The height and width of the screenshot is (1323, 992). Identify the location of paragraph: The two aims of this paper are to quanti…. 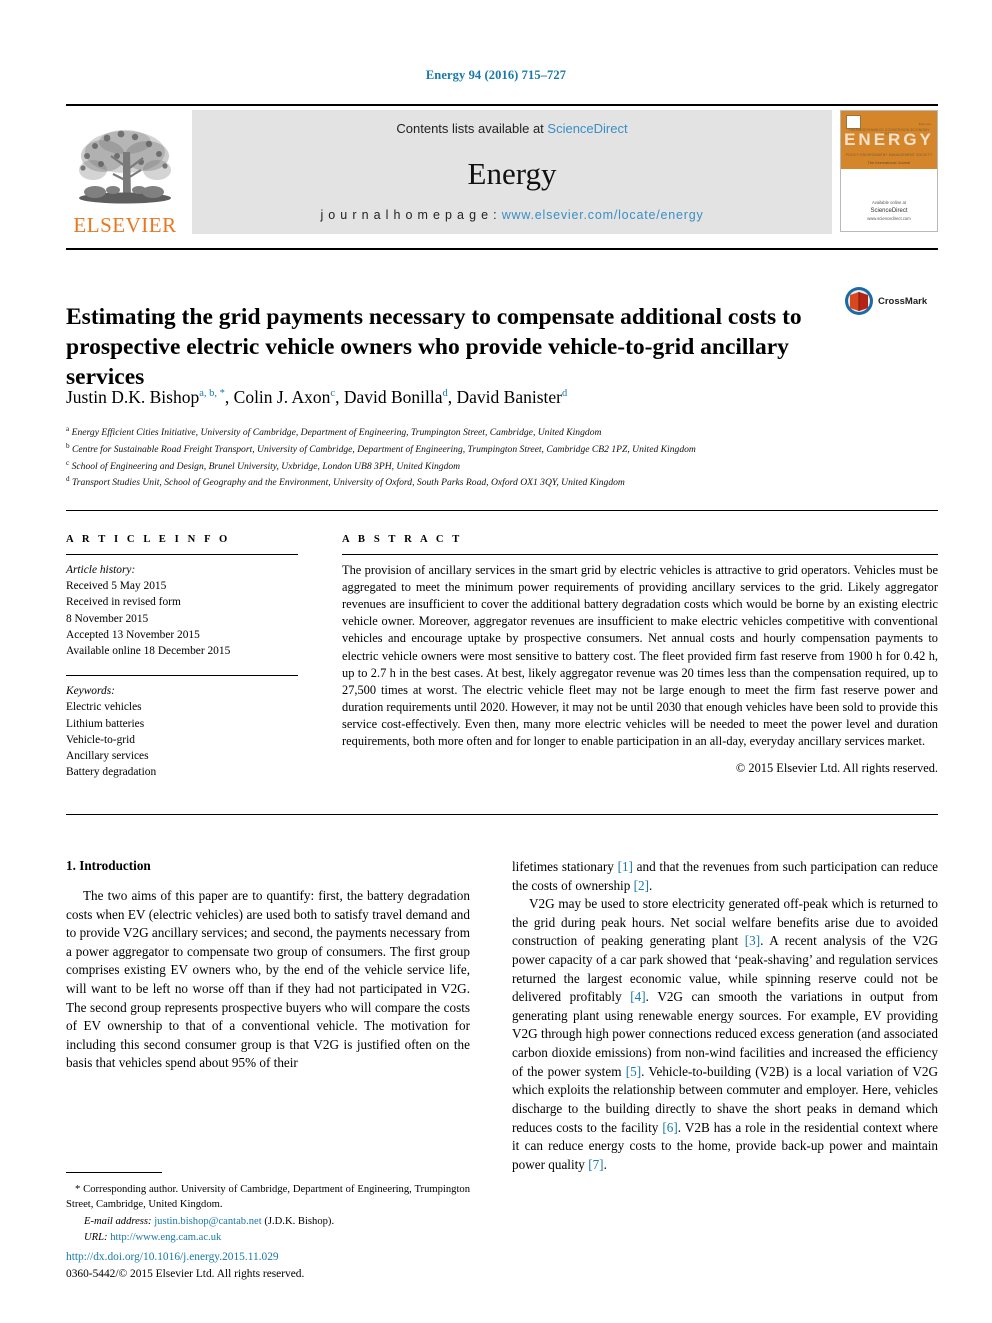
(268, 979).